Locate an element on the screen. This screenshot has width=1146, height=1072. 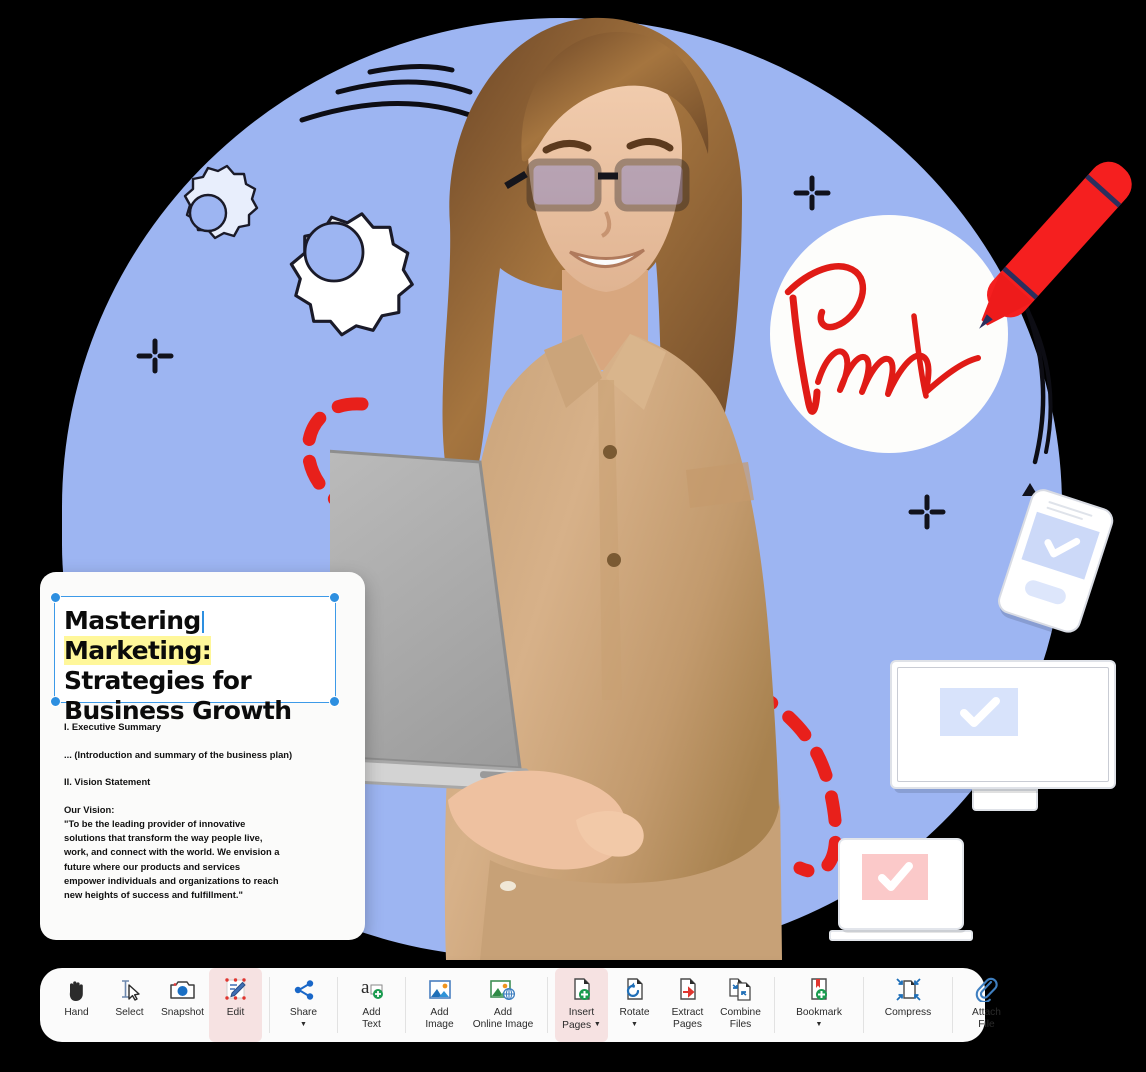
toolbar-button-share: Share ▼ is located at coordinates (303, 1005).